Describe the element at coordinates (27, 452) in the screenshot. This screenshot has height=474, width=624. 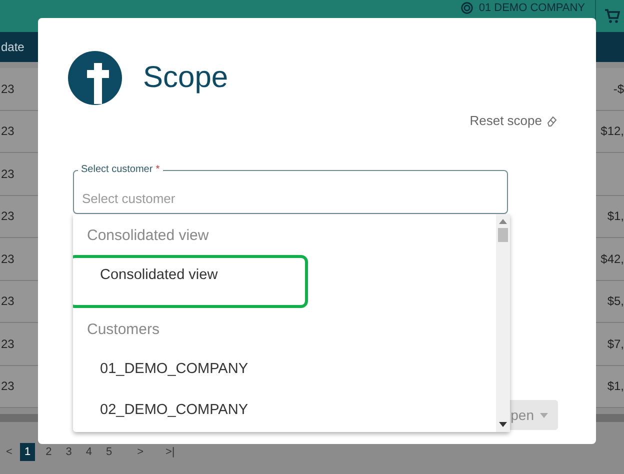
I see `page-button: 1` at that location.